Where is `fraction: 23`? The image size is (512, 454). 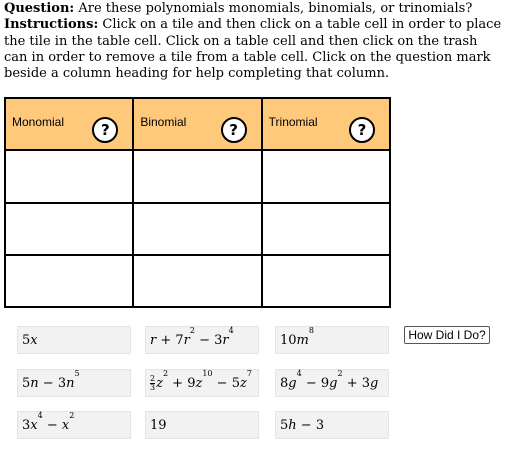 fraction: 23 is located at coordinates (153, 383).